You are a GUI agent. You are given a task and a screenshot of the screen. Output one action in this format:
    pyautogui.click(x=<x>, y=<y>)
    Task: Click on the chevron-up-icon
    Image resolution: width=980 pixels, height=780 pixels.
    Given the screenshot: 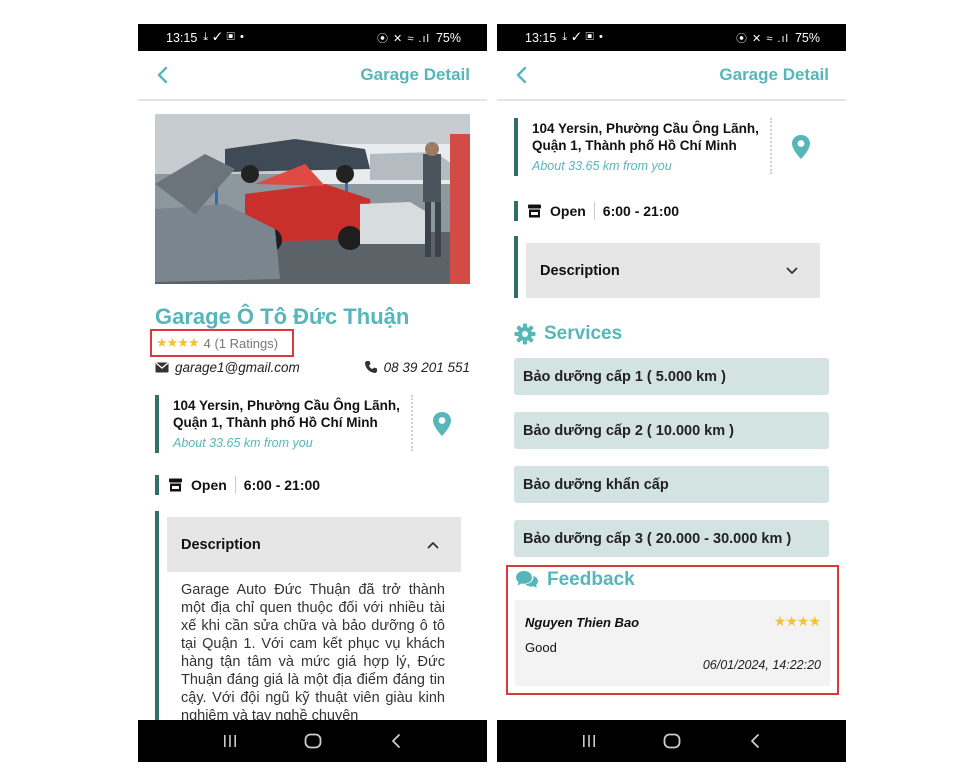 What is the action you would take?
    pyautogui.click(x=433, y=544)
    